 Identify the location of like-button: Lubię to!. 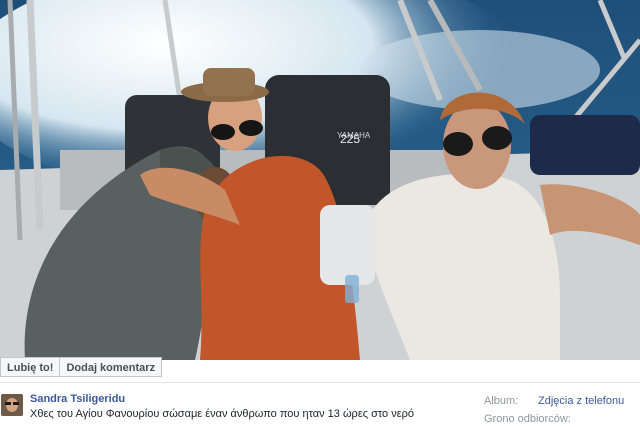
(30, 367).